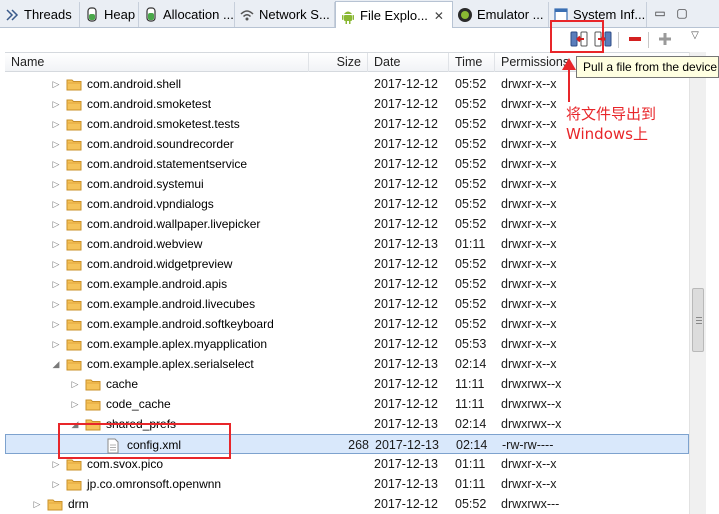  What do you see at coordinates (530, 504) in the screenshot?
I see `row-permissions: drwxrwx---` at bounding box center [530, 504].